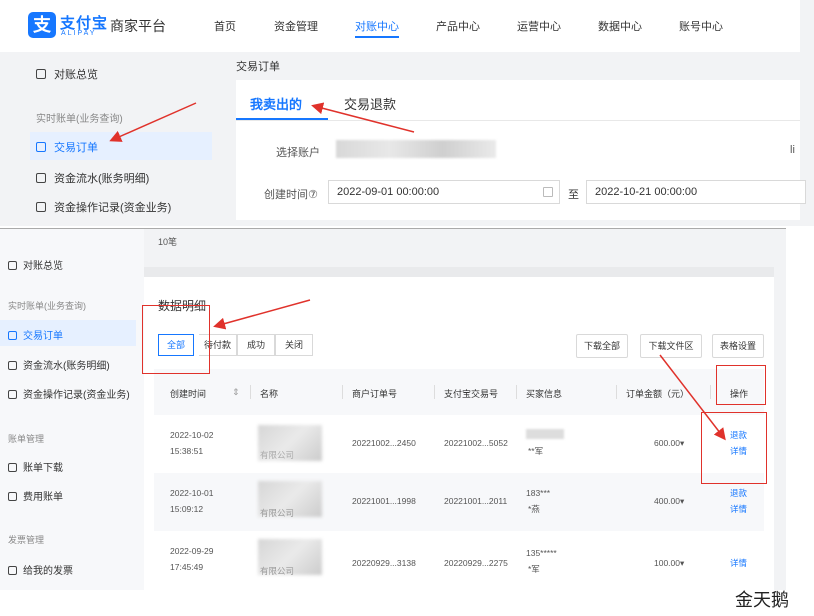 The height and width of the screenshot is (616, 814). I want to click on end-date-value: 2022-10-21 00:00:00, so click(646, 192).